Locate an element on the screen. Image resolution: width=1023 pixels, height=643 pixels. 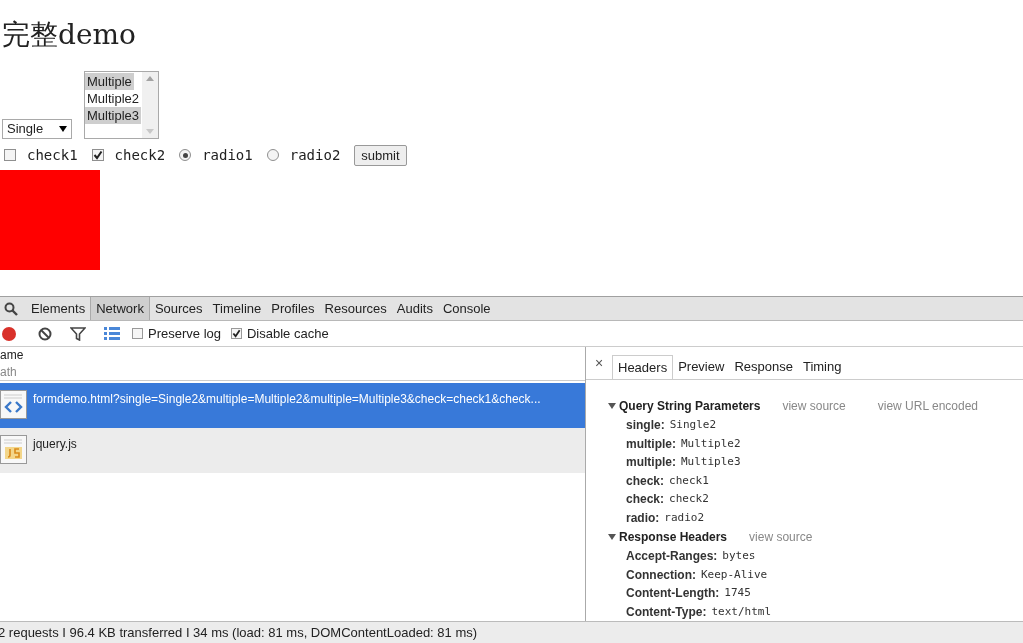
request-name: jquery.js is located at coordinates (55, 444).